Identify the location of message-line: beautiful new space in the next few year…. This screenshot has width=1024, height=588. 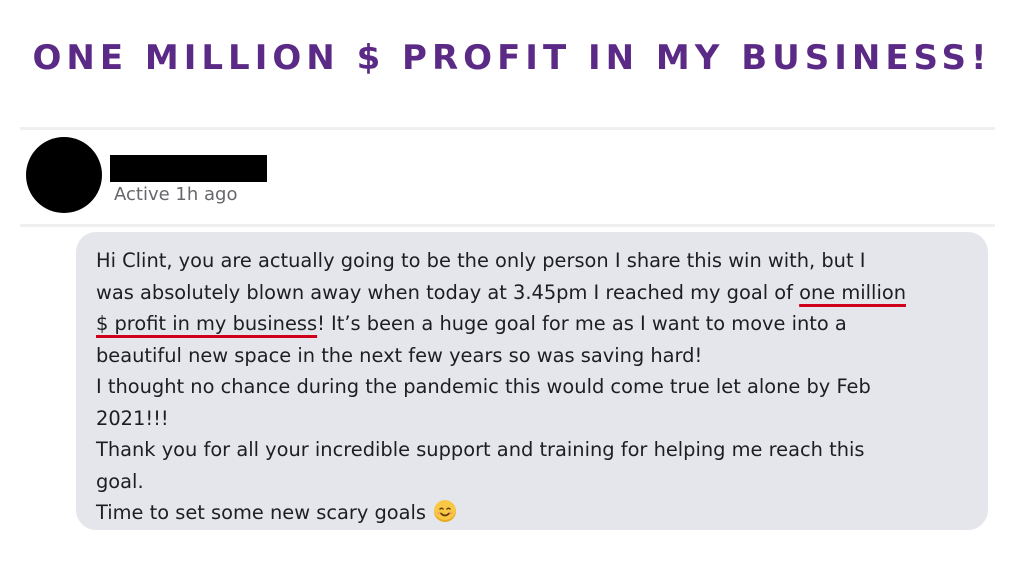
(399, 355).